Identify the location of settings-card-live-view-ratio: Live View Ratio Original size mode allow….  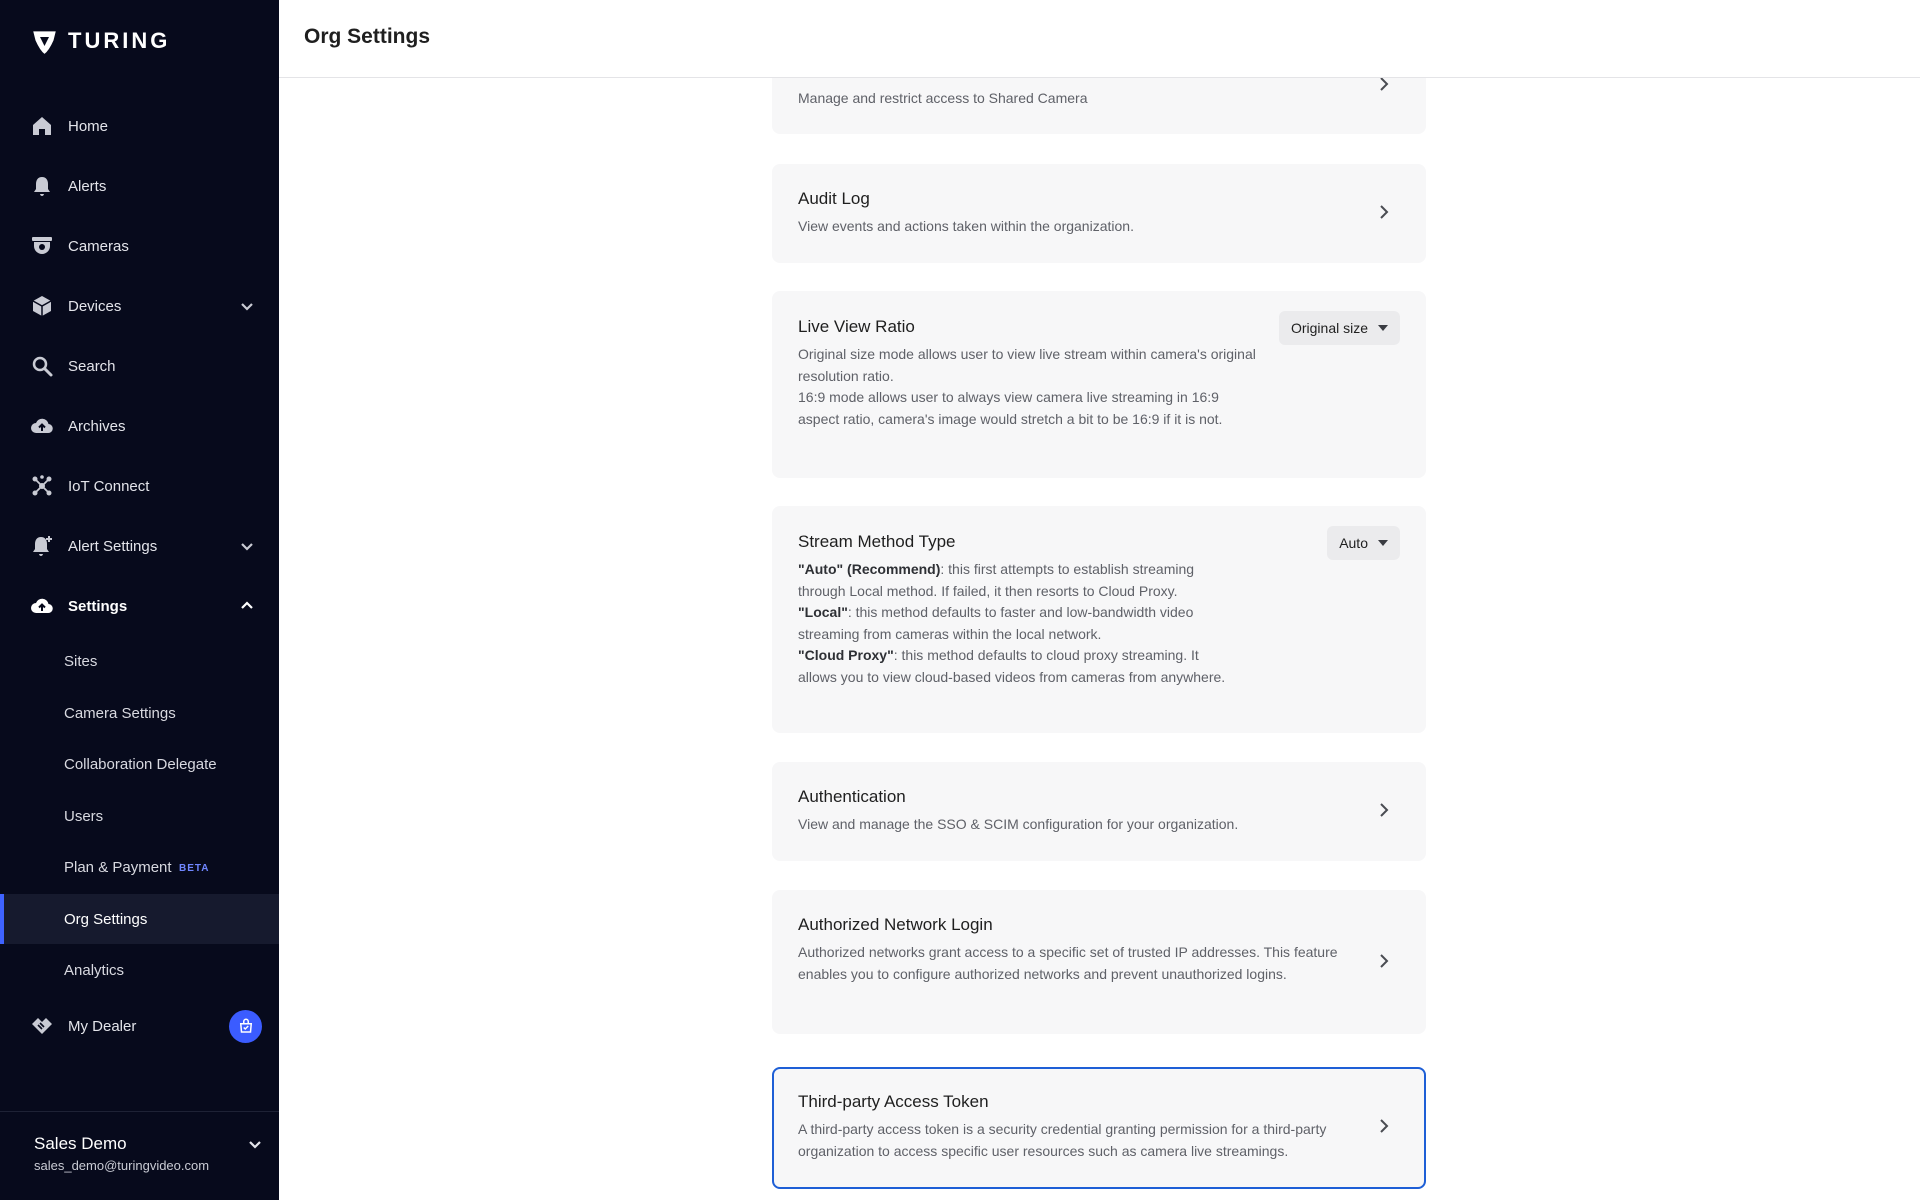
(1099, 384).